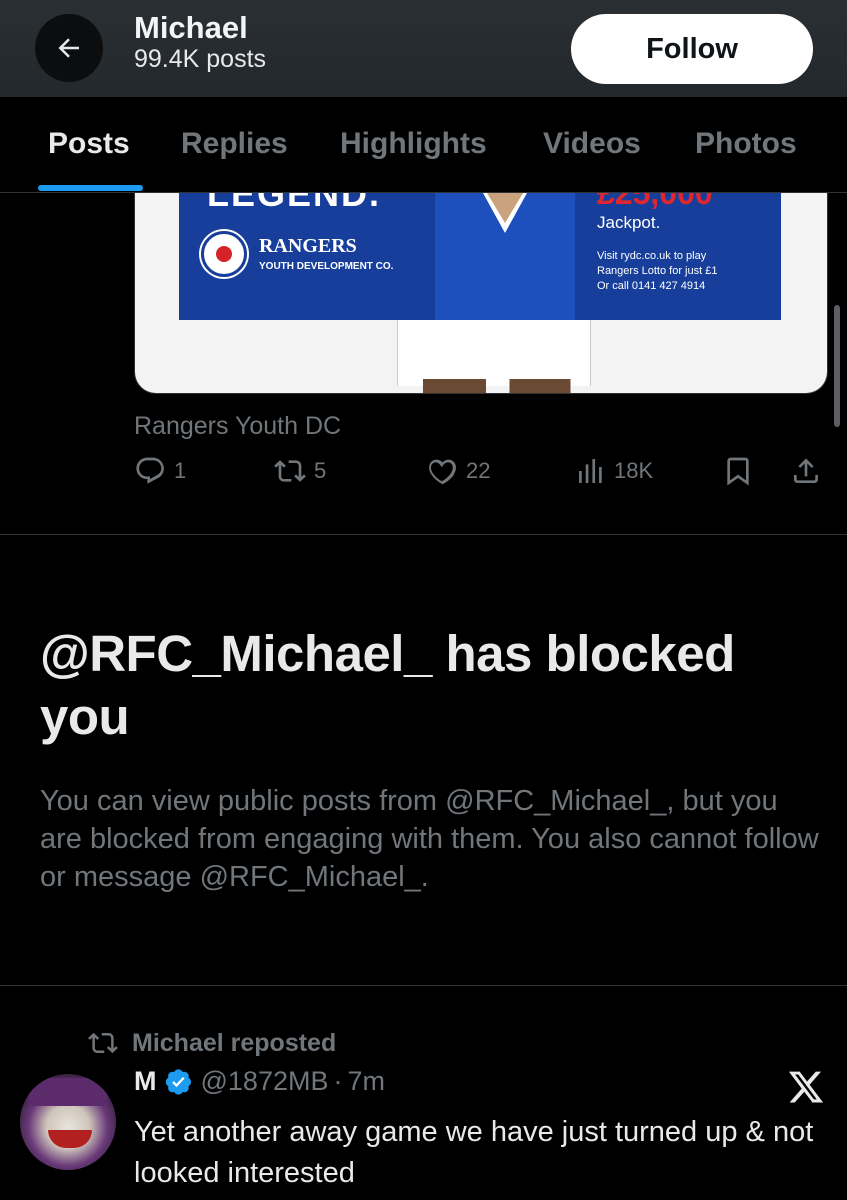 Image resolution: width=847 pixels, height=1200 pixels. Describe the element at coordinates (651, 286) in the screenshot. I see `info-line: Or call 0141 427 4914` at that location.